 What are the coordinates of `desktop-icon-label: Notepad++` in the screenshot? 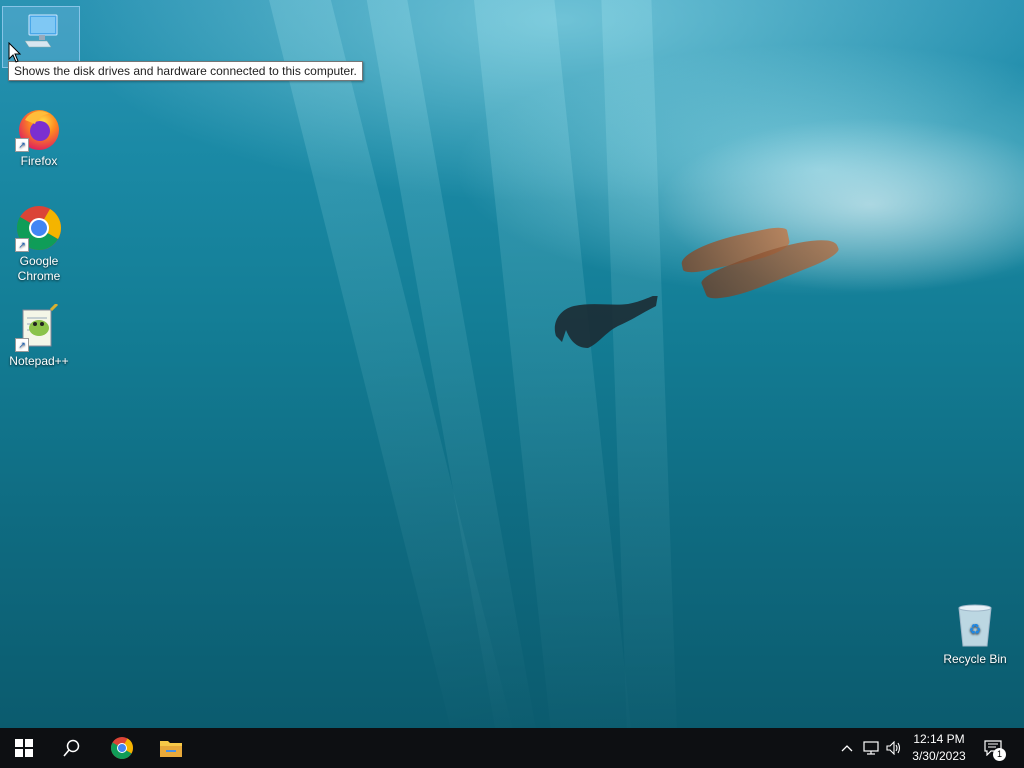 It's located at (39, 361).